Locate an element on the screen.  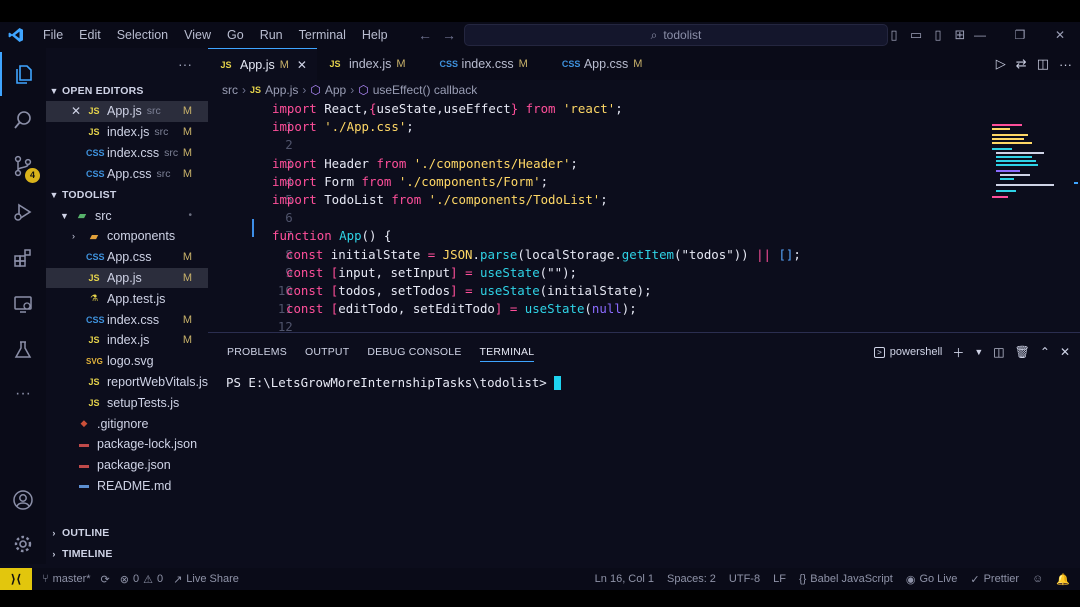
run-icon: ▷ is located at coordinates (1001, 64).